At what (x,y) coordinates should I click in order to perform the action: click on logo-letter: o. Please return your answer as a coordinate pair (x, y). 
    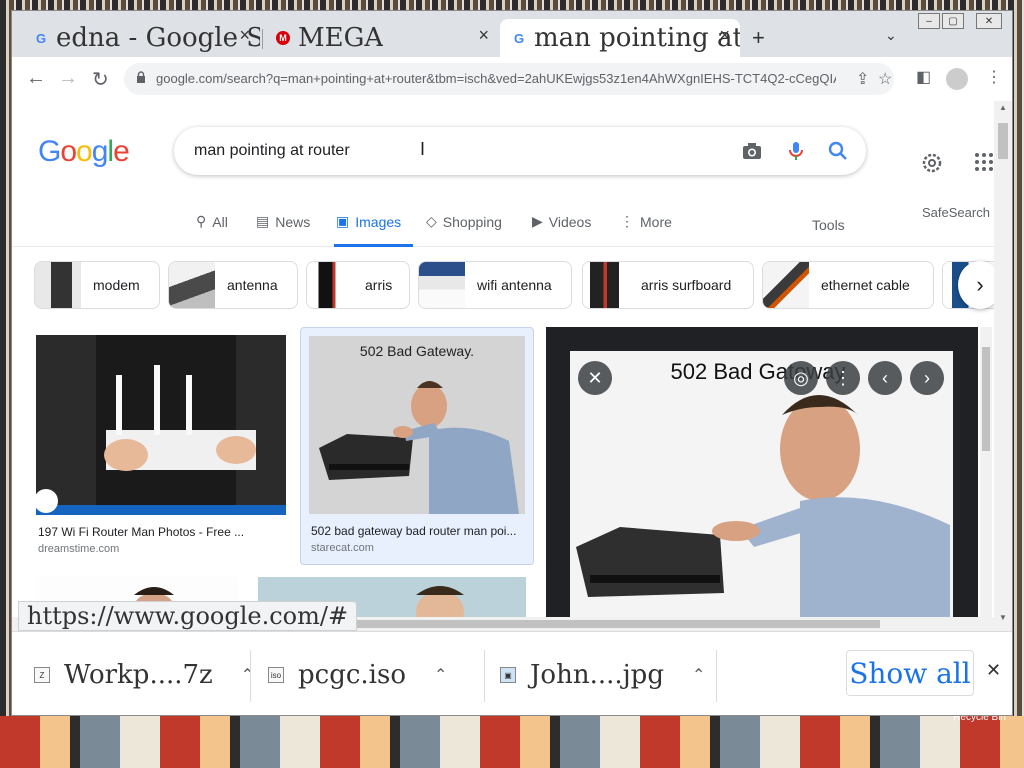
    Looking at the image, I should click on (68, 151).